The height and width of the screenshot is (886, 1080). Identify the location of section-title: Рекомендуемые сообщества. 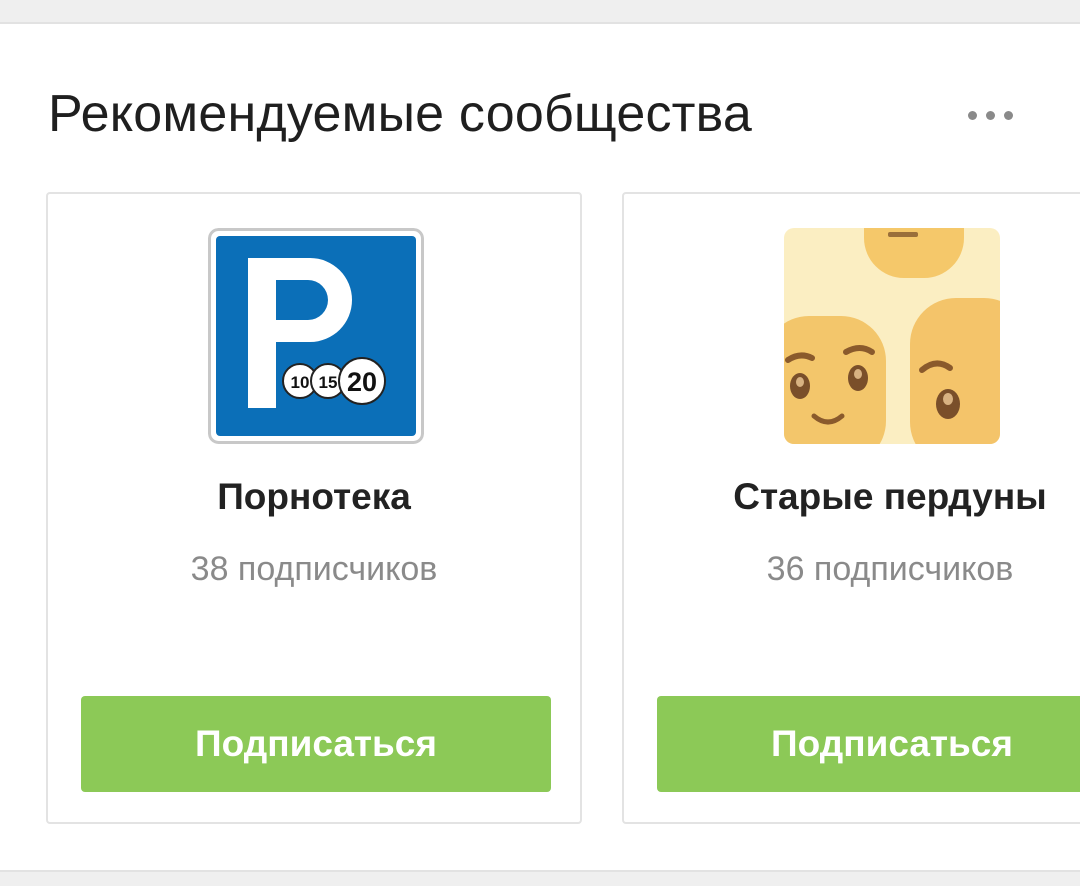
(400, 114).